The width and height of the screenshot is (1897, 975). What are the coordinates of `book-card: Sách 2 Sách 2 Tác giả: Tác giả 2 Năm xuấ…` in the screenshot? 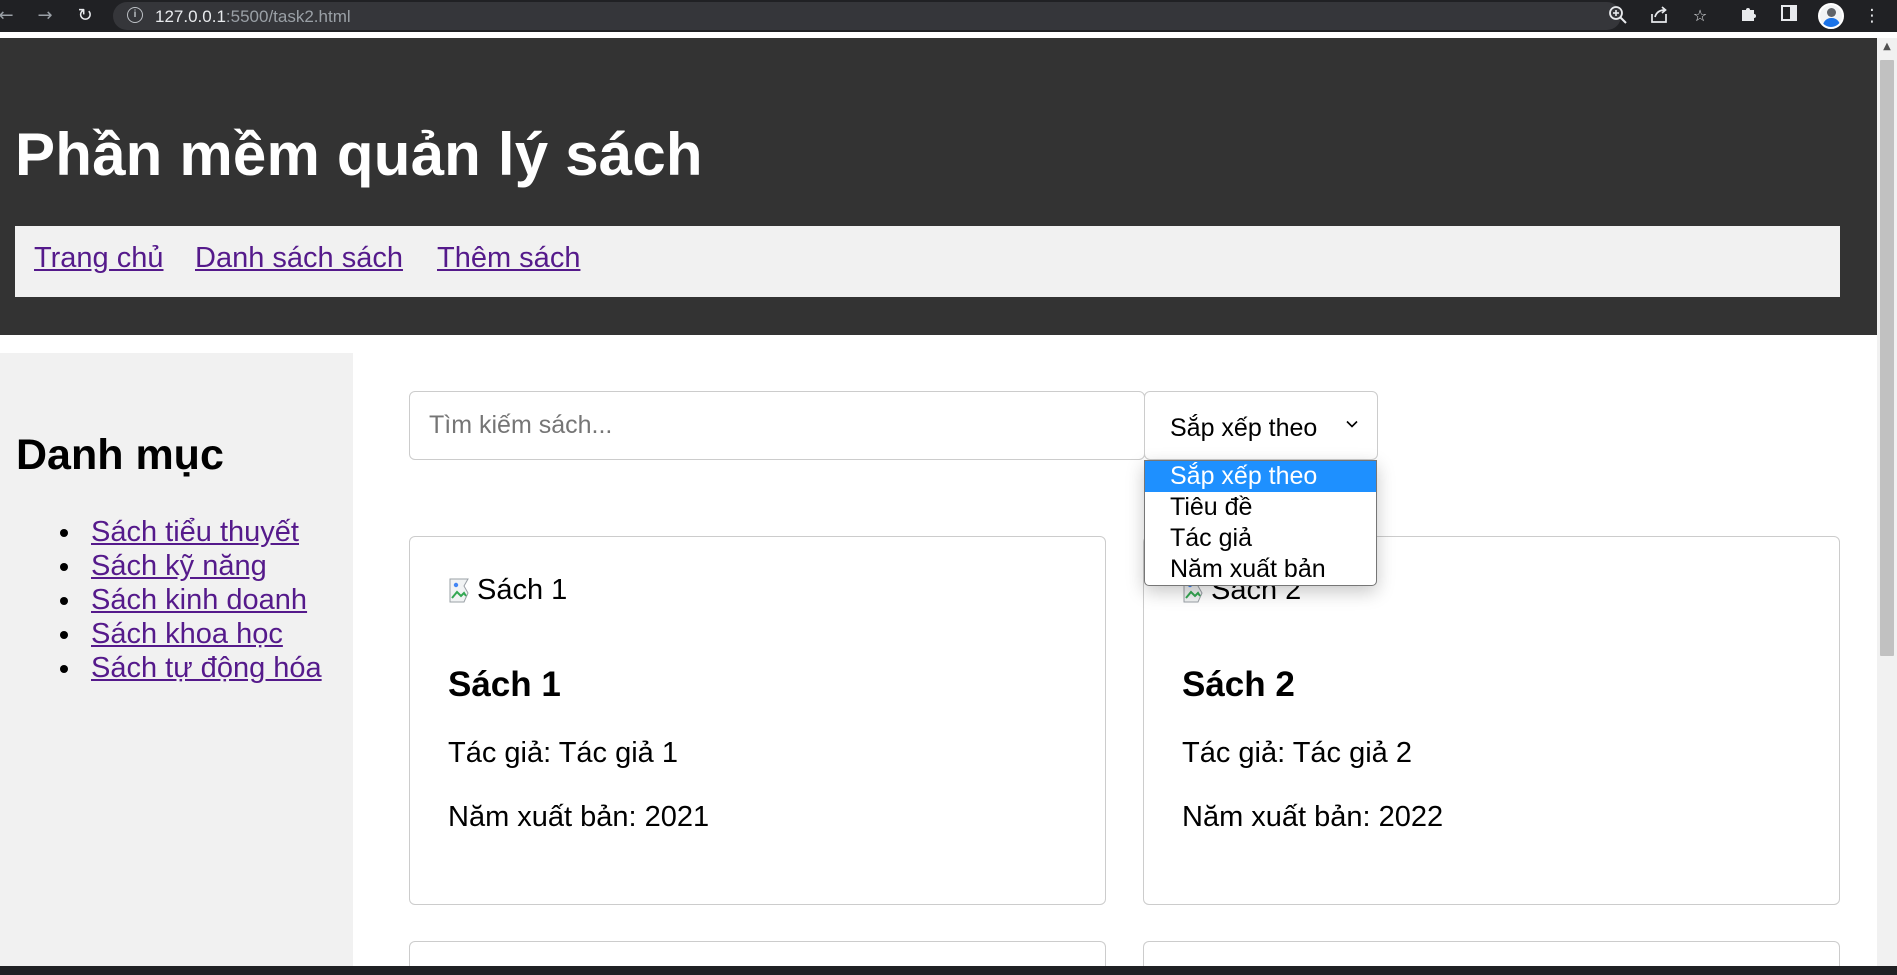 It's located at (1491, 720).